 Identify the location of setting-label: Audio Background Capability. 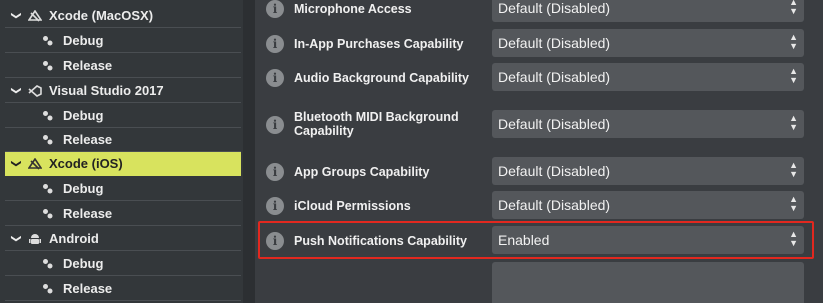
(382, 78).